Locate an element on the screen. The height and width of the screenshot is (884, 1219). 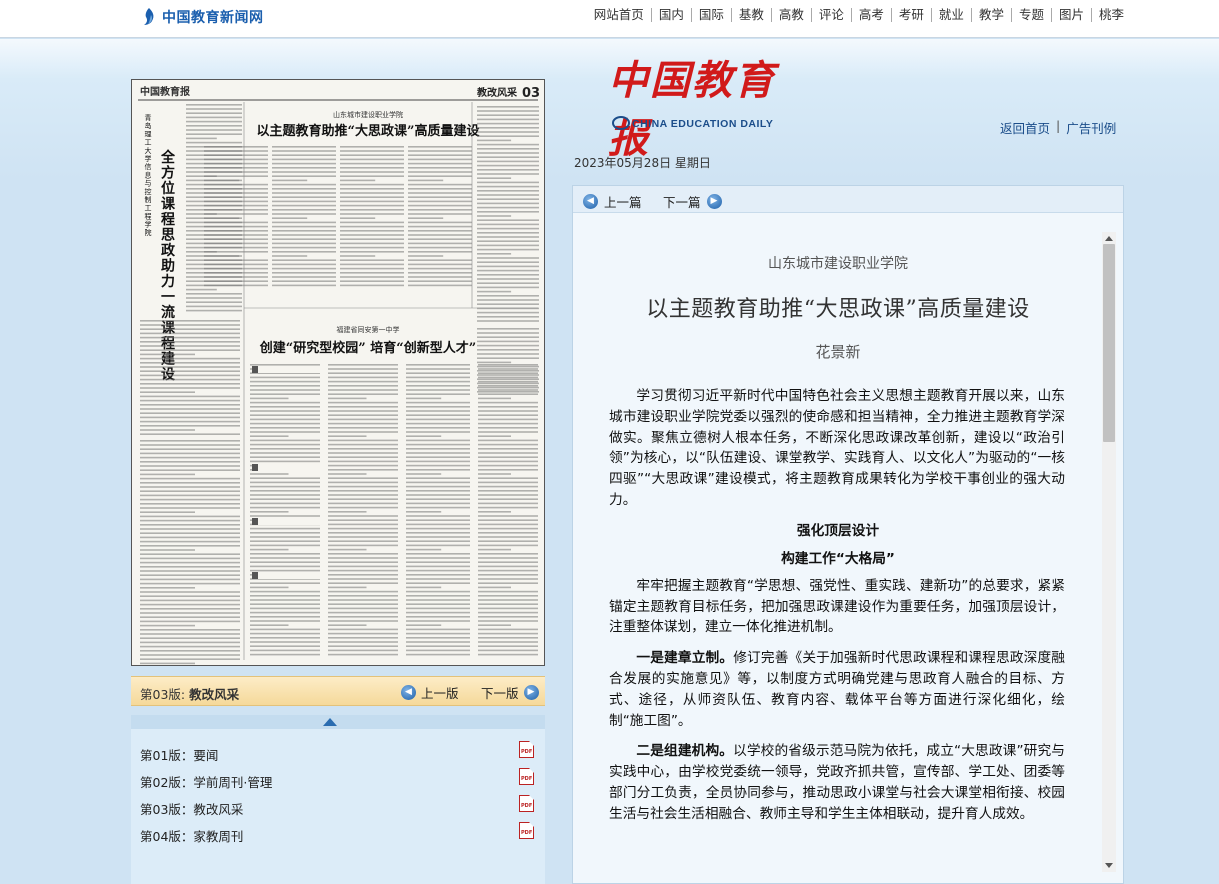
paper-side-title: 全方位课程思政助力一流课程建设 is located at coordinates (168, 266).